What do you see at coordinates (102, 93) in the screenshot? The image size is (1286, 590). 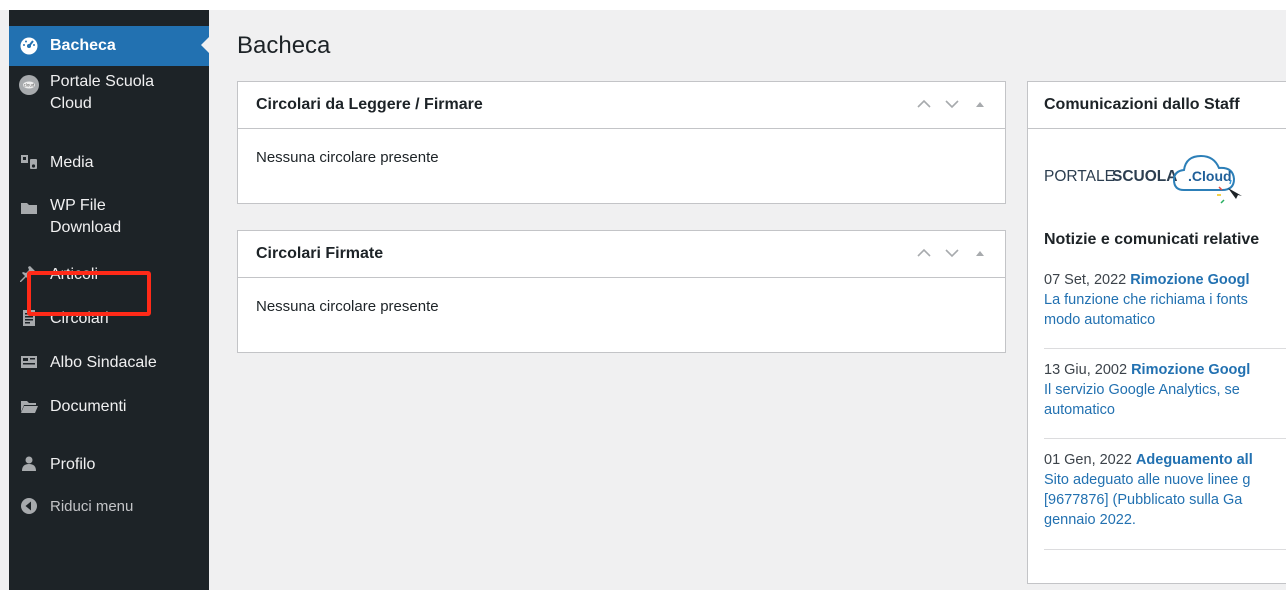 I see `sidebar-item-label: Portale Scuola Cloud` at bounding box center [102, 93].